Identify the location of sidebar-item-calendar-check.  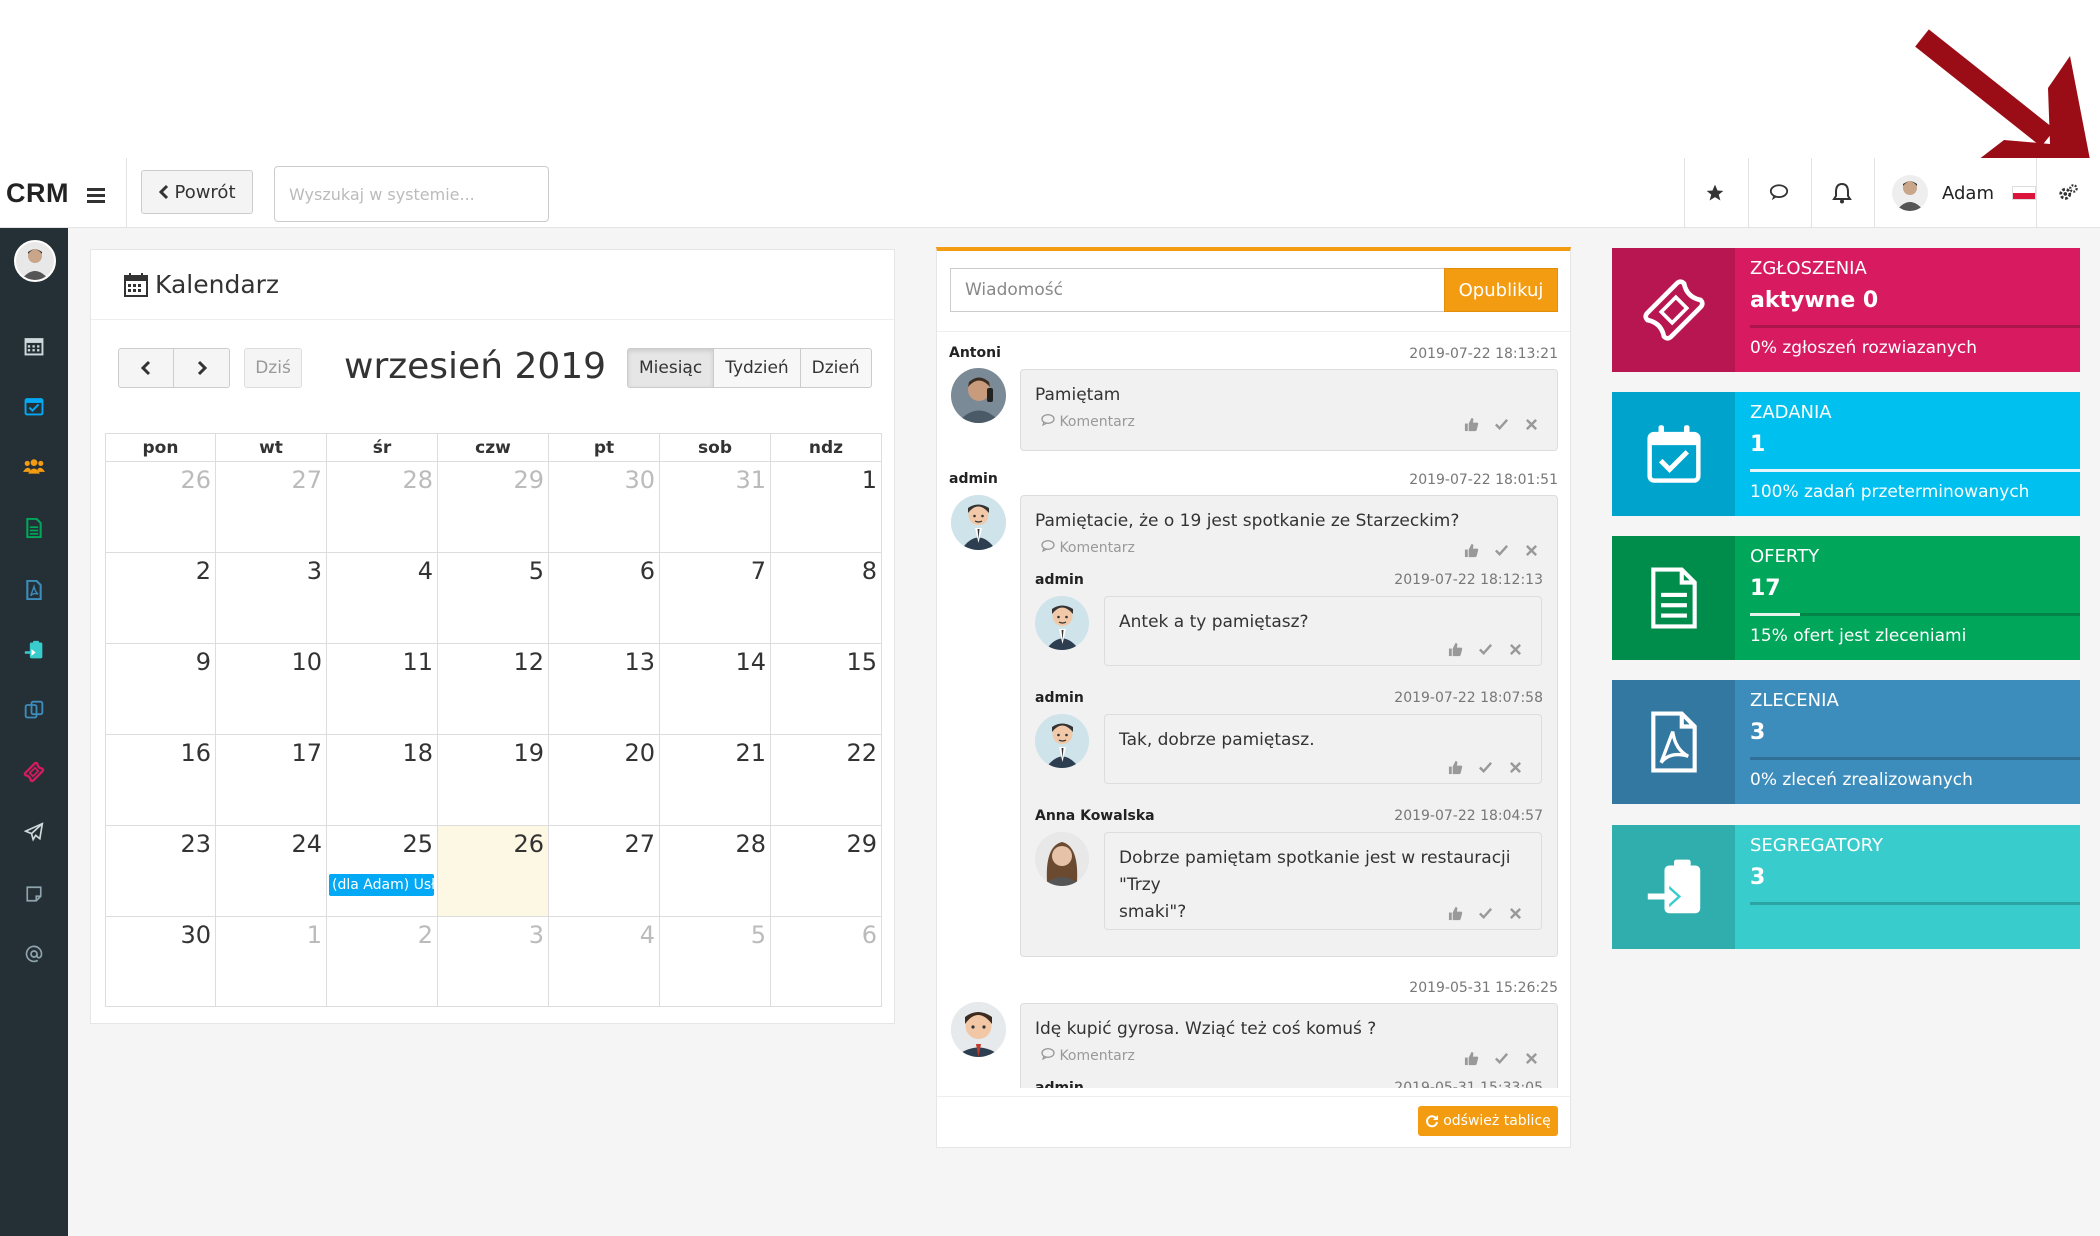
(34, 406).